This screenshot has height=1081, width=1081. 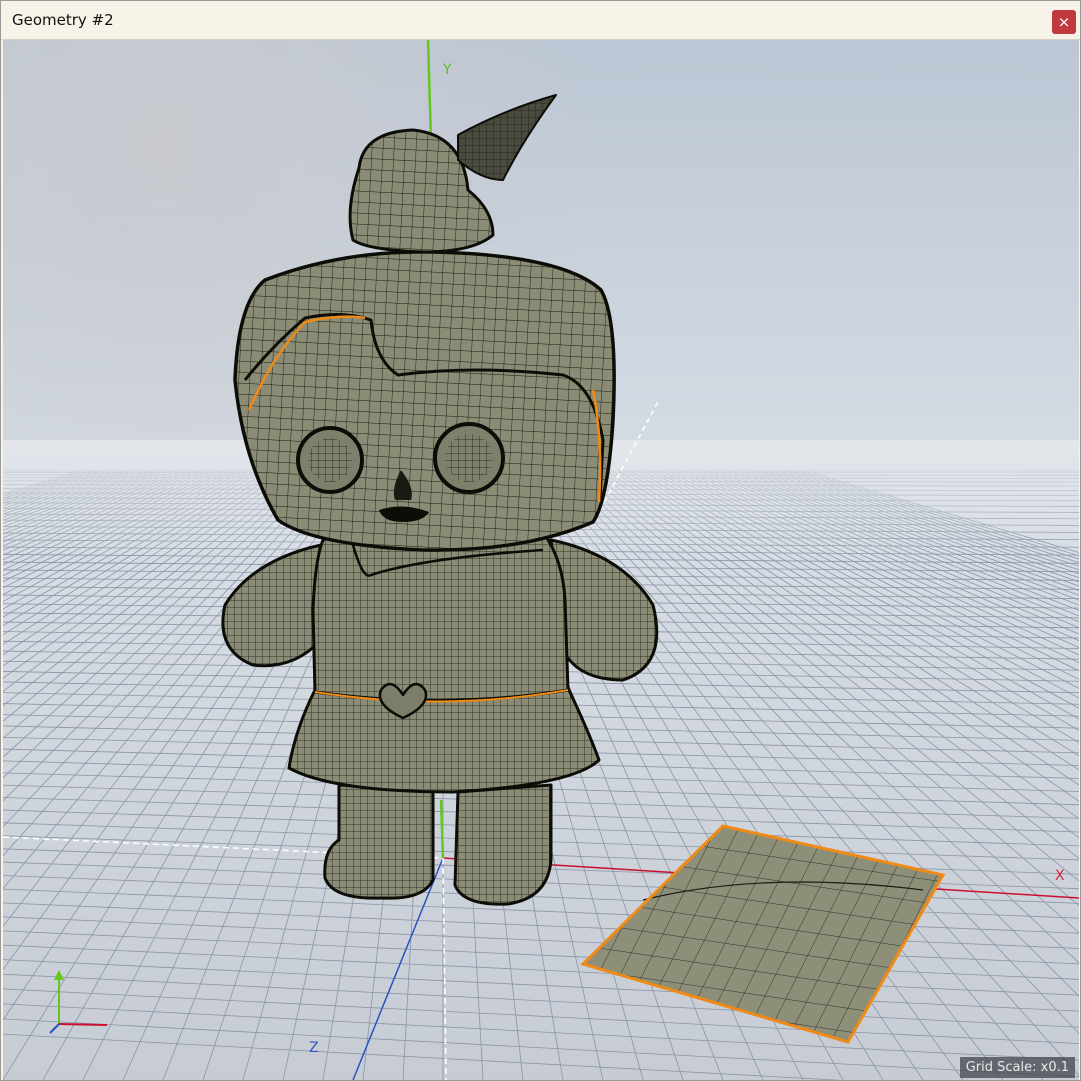 What do you see at coordinates (447, 70) in the screenshot?
I see `y-axis-label: Y` at bounding box center [447, 70].